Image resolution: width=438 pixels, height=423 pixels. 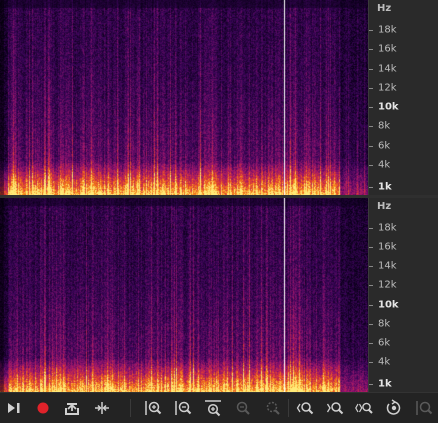 I want to click on split-icon, so click(x=102, y=408).